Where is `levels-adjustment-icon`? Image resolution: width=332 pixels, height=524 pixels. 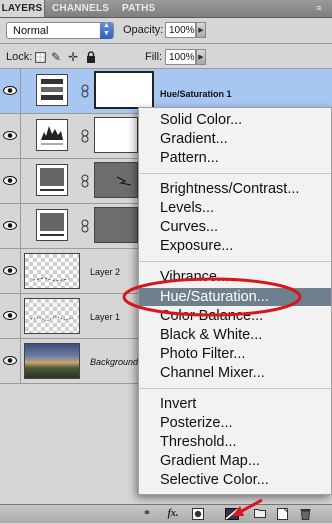
levels-adjustment-icon is located at coordinates (52, 135).